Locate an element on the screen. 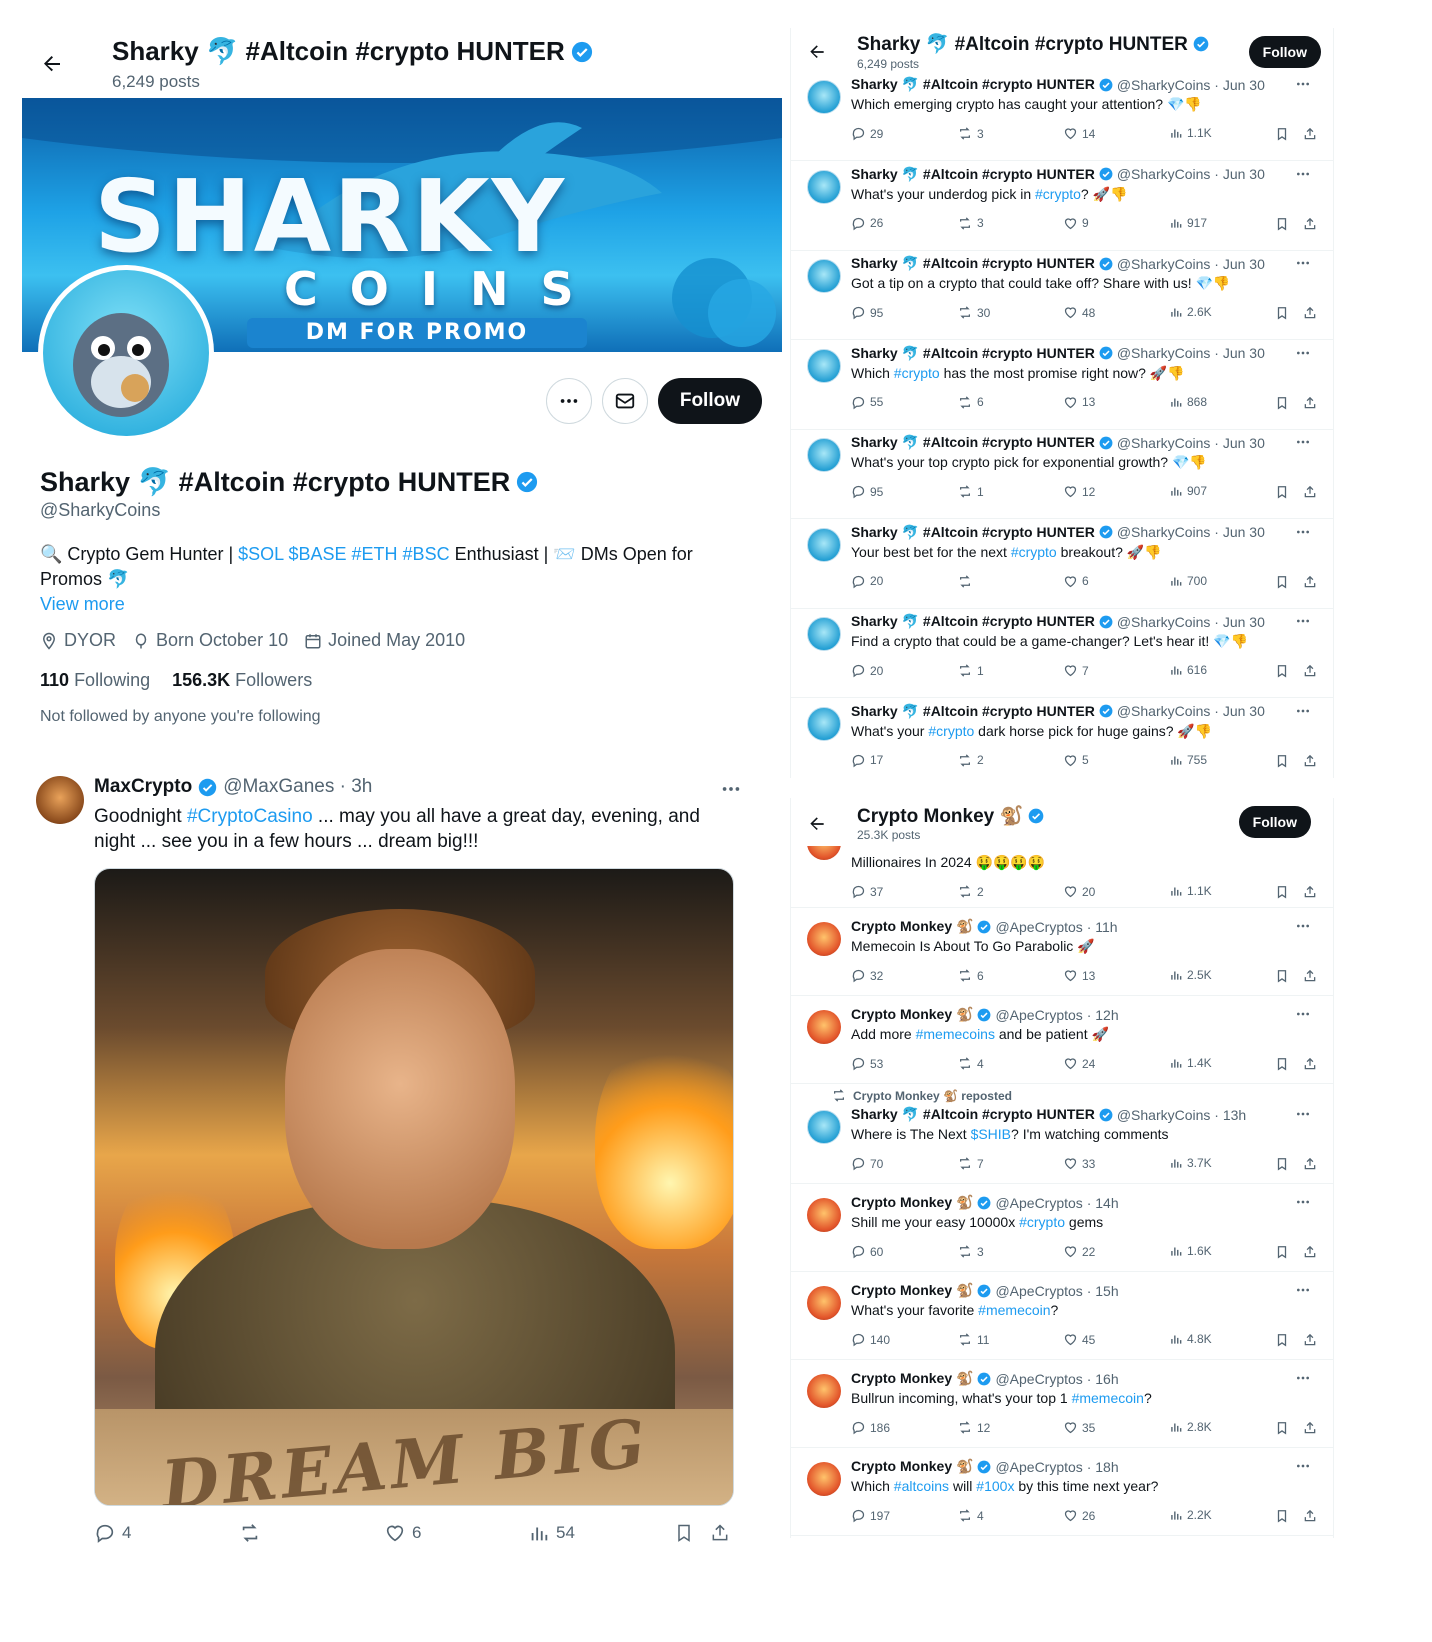  follow-button: Follow is located at coordinates (1274, 822).